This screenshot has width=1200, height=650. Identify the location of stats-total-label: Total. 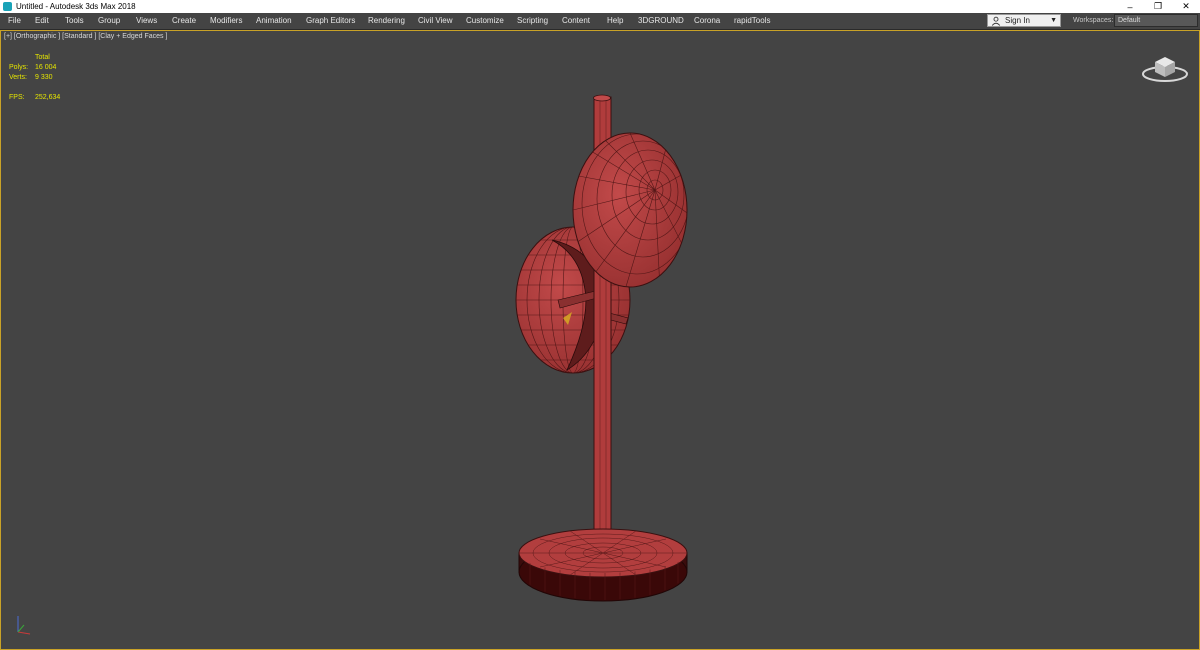
(42, 57).